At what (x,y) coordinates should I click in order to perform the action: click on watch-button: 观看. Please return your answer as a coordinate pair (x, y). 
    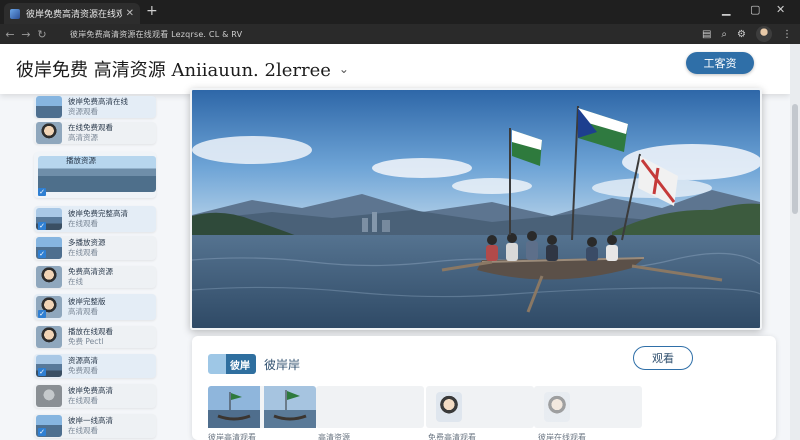
    Looking at the image, I should click on (663, 358).